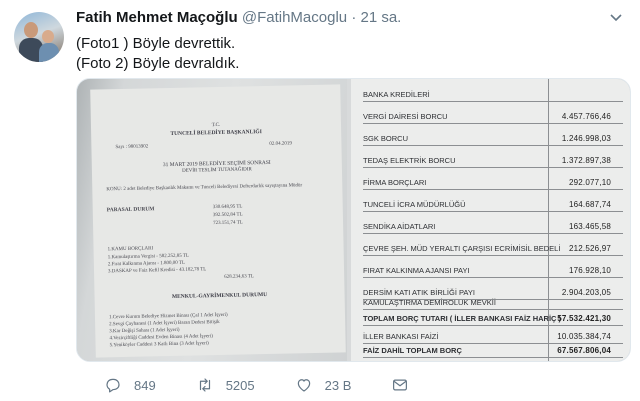 The image size is (640, 401). What do you see at coordinates (130, 210) in the screenshot?
I see `doc-line-financial: PARASAL DURUM` at bounding box center [130, 210].